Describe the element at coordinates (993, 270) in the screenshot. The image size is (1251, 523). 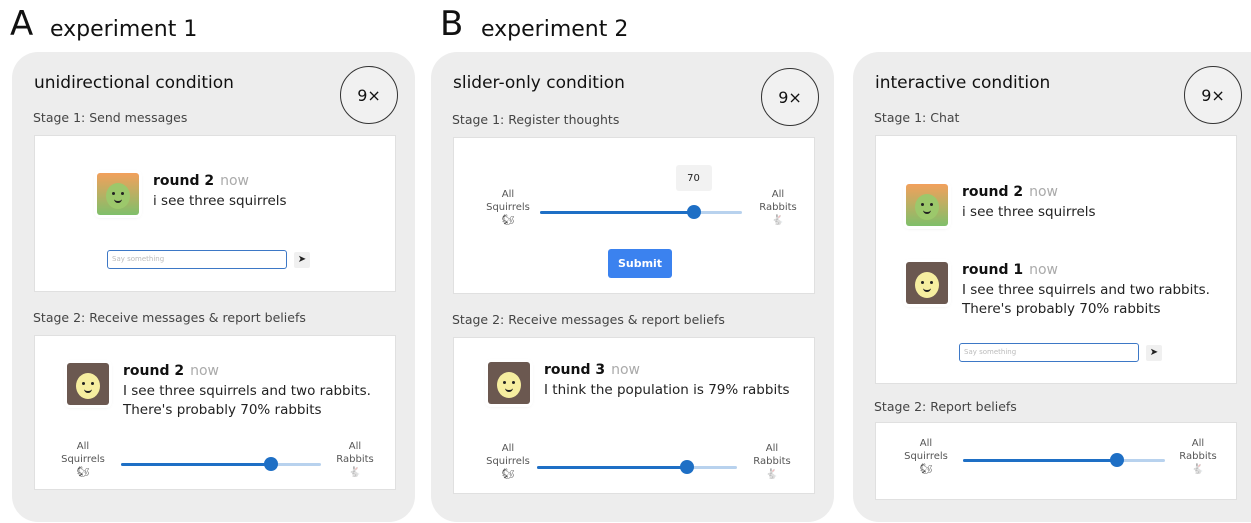
I see `message-round: round 1` at that location.